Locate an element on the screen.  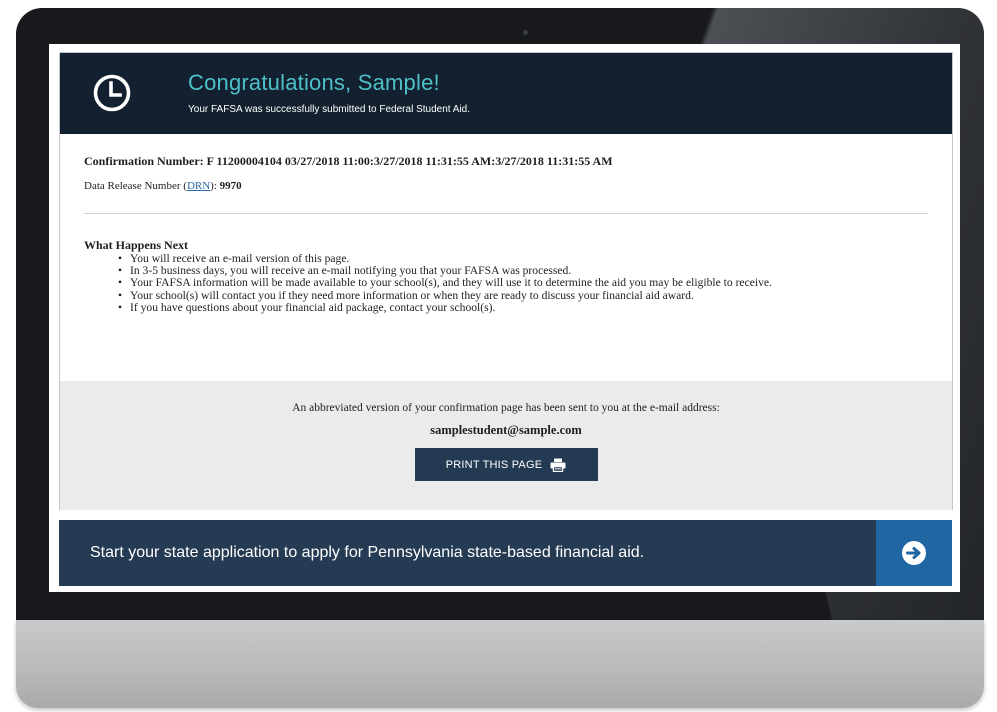
drn-prefix: Data Release Number ( is located at coordinates (135, 186).